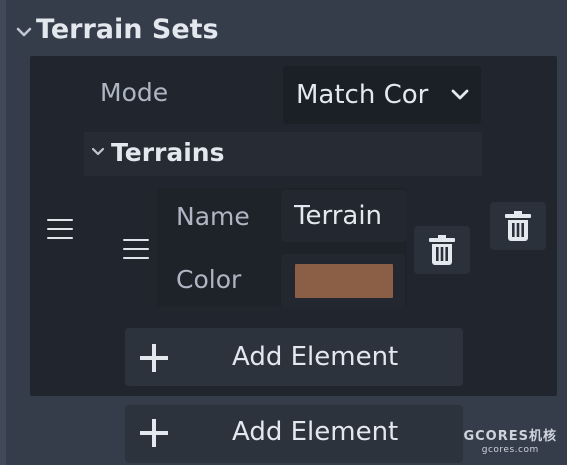 The width and height of the screenshot is (567, 465). Describe the element at coordinates (134, 92) in the screenshot. I see `mode-label: Mode` at that location.